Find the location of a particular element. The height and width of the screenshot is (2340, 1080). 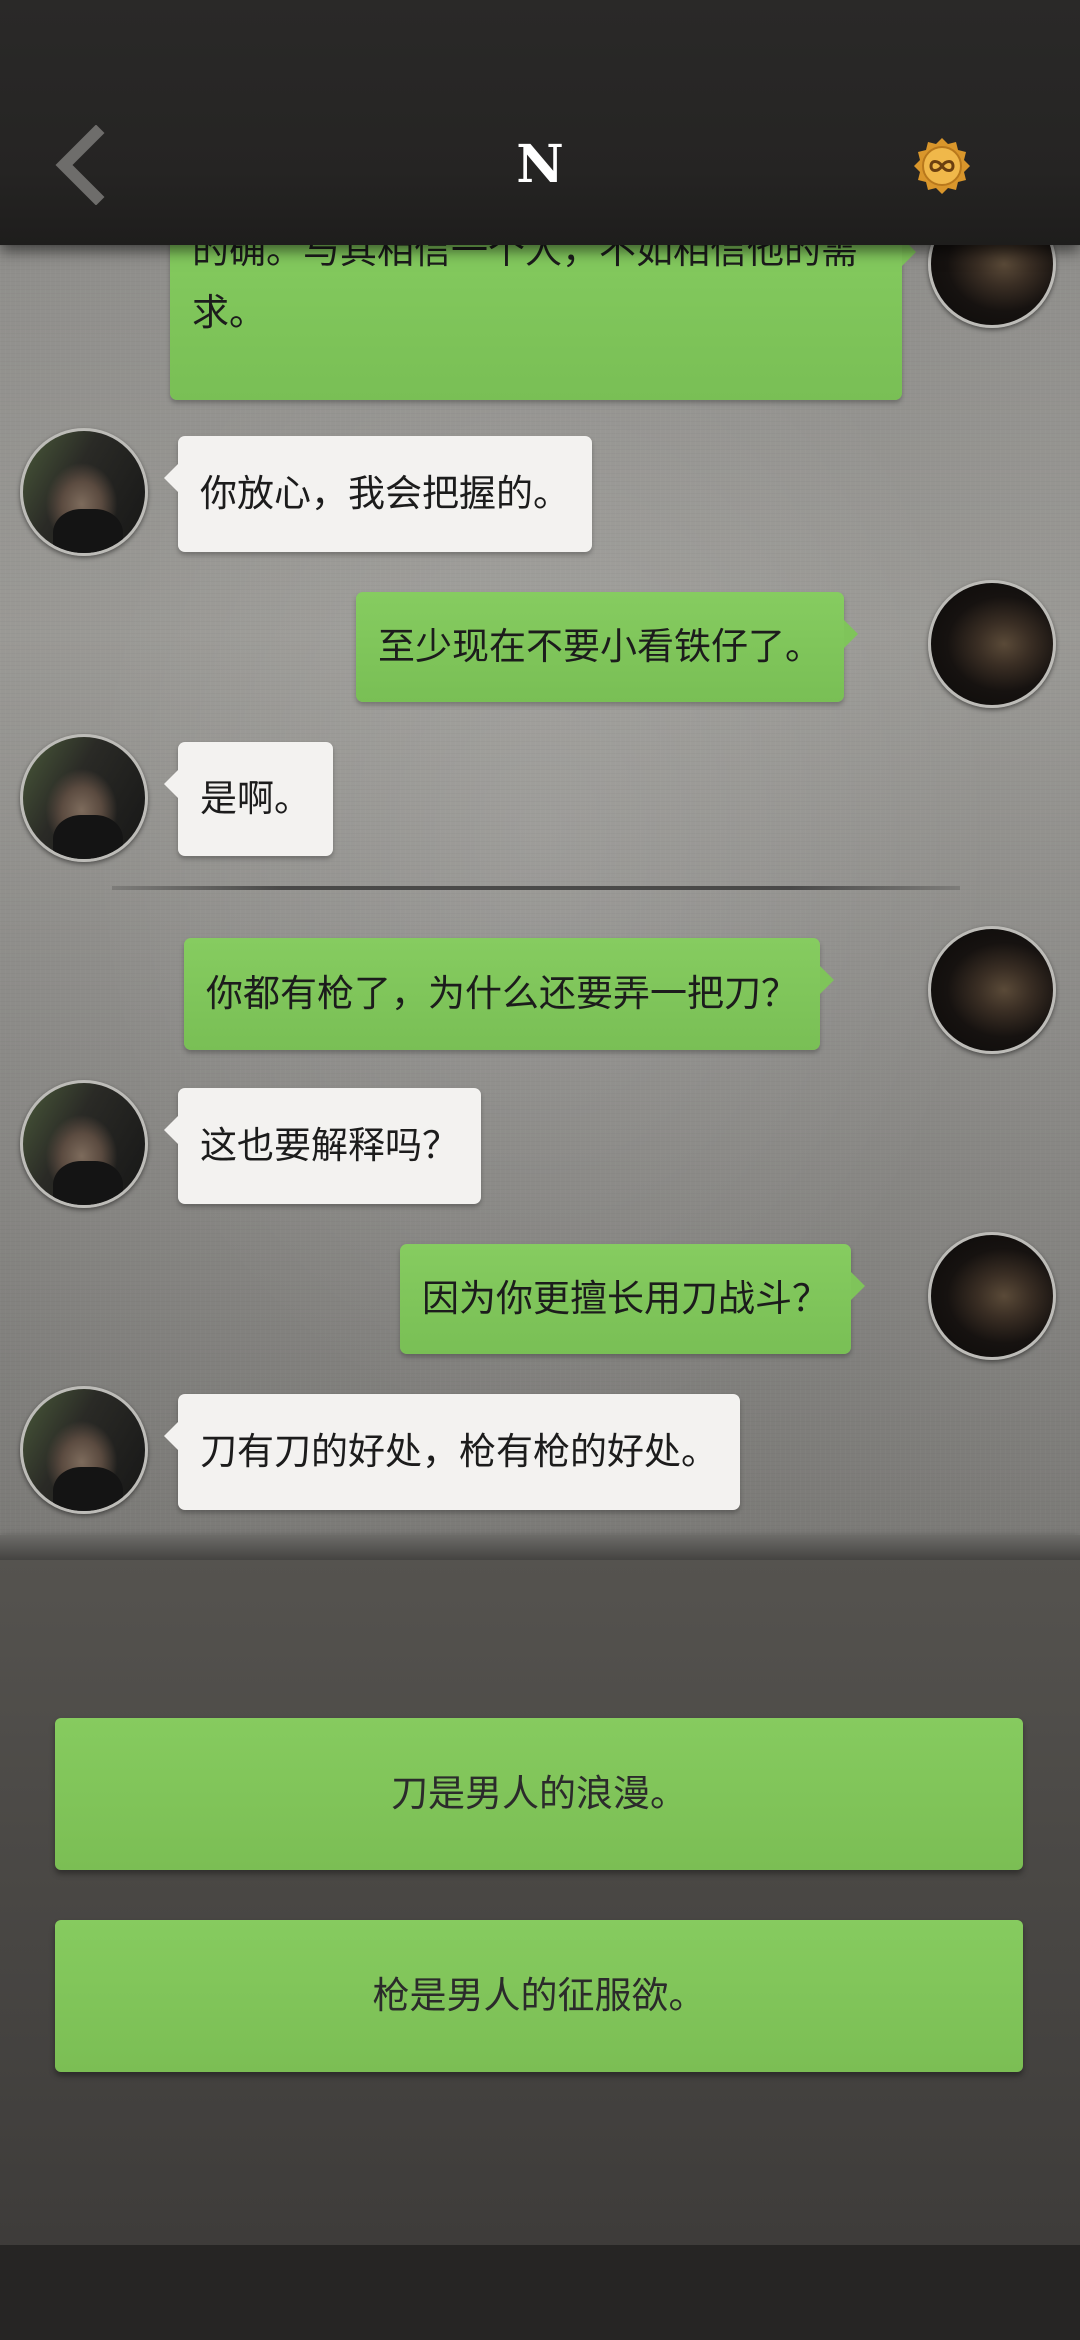

choice-label: 枪是男人的征服欲。 is located at coordinates (539, 1995).